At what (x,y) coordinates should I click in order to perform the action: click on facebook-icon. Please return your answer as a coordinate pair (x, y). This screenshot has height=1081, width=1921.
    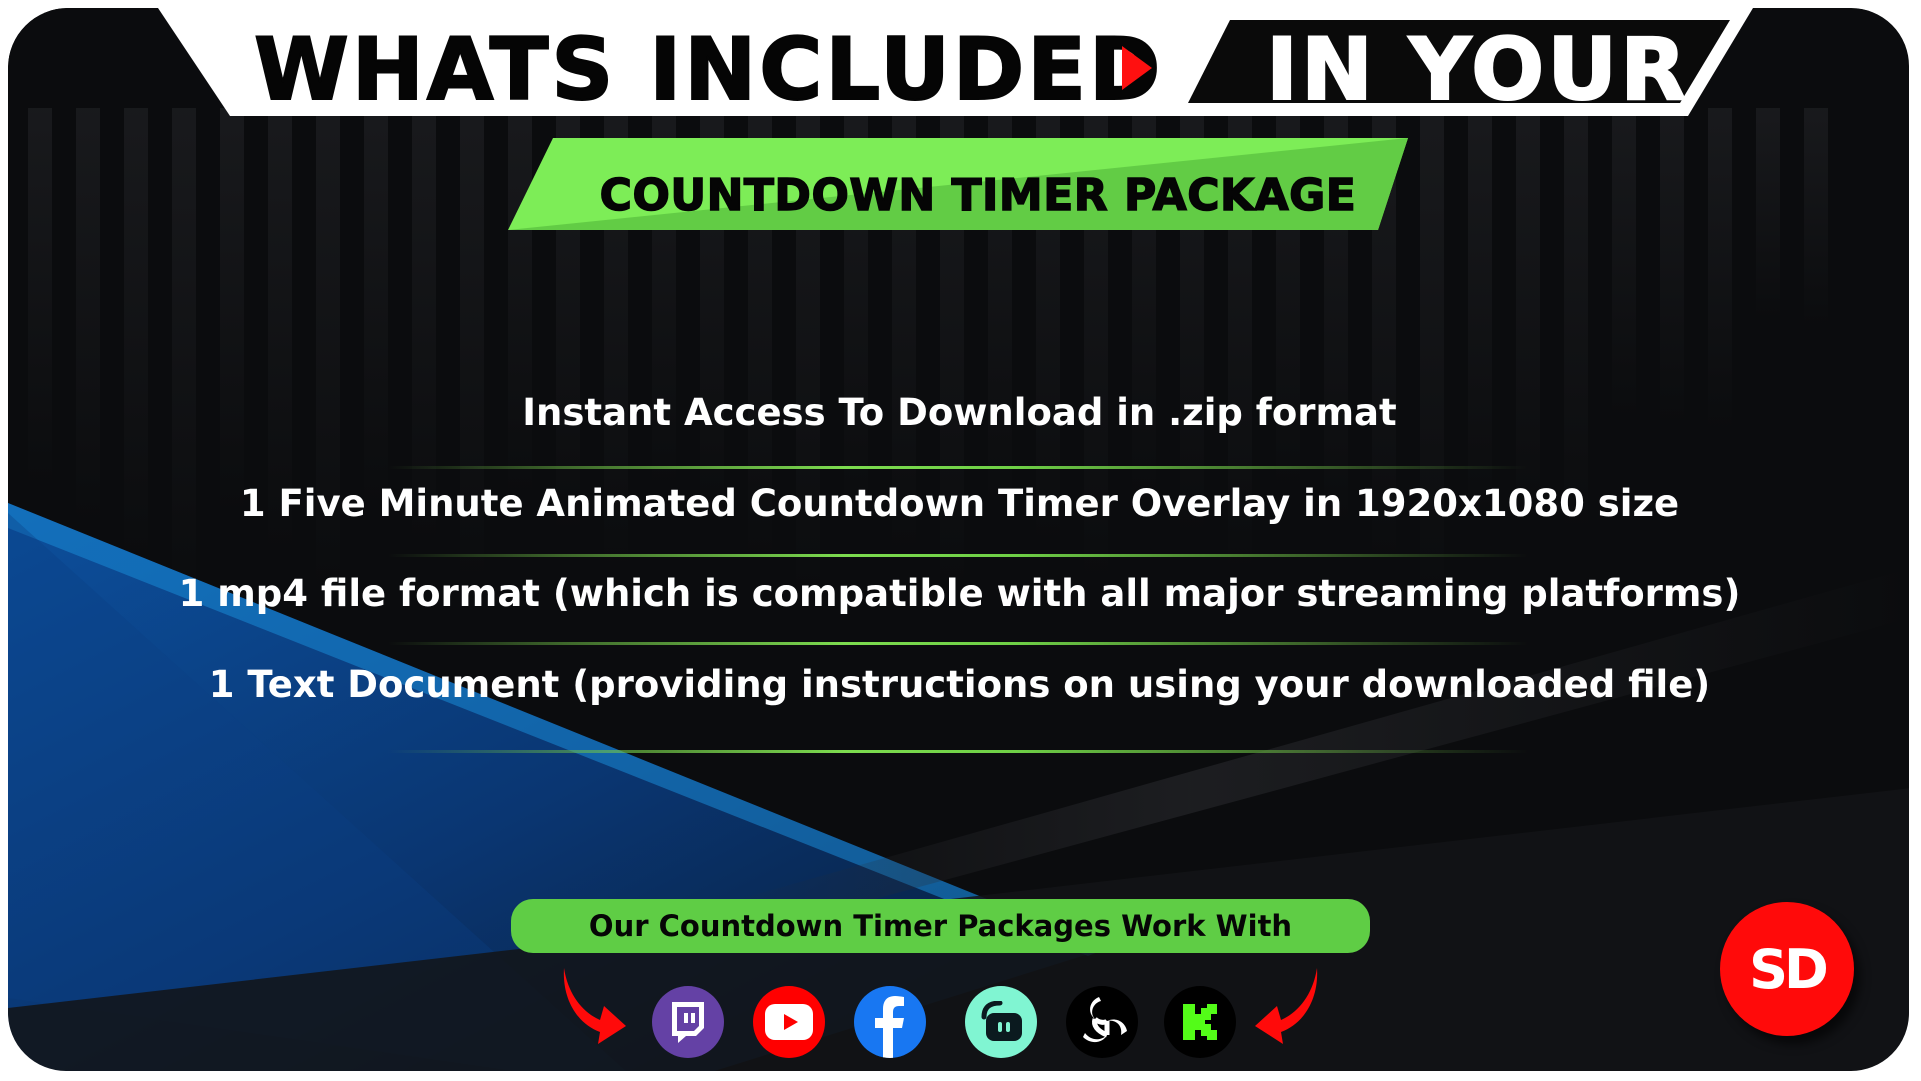
    Looking at the image, I should click on (890, 1022).